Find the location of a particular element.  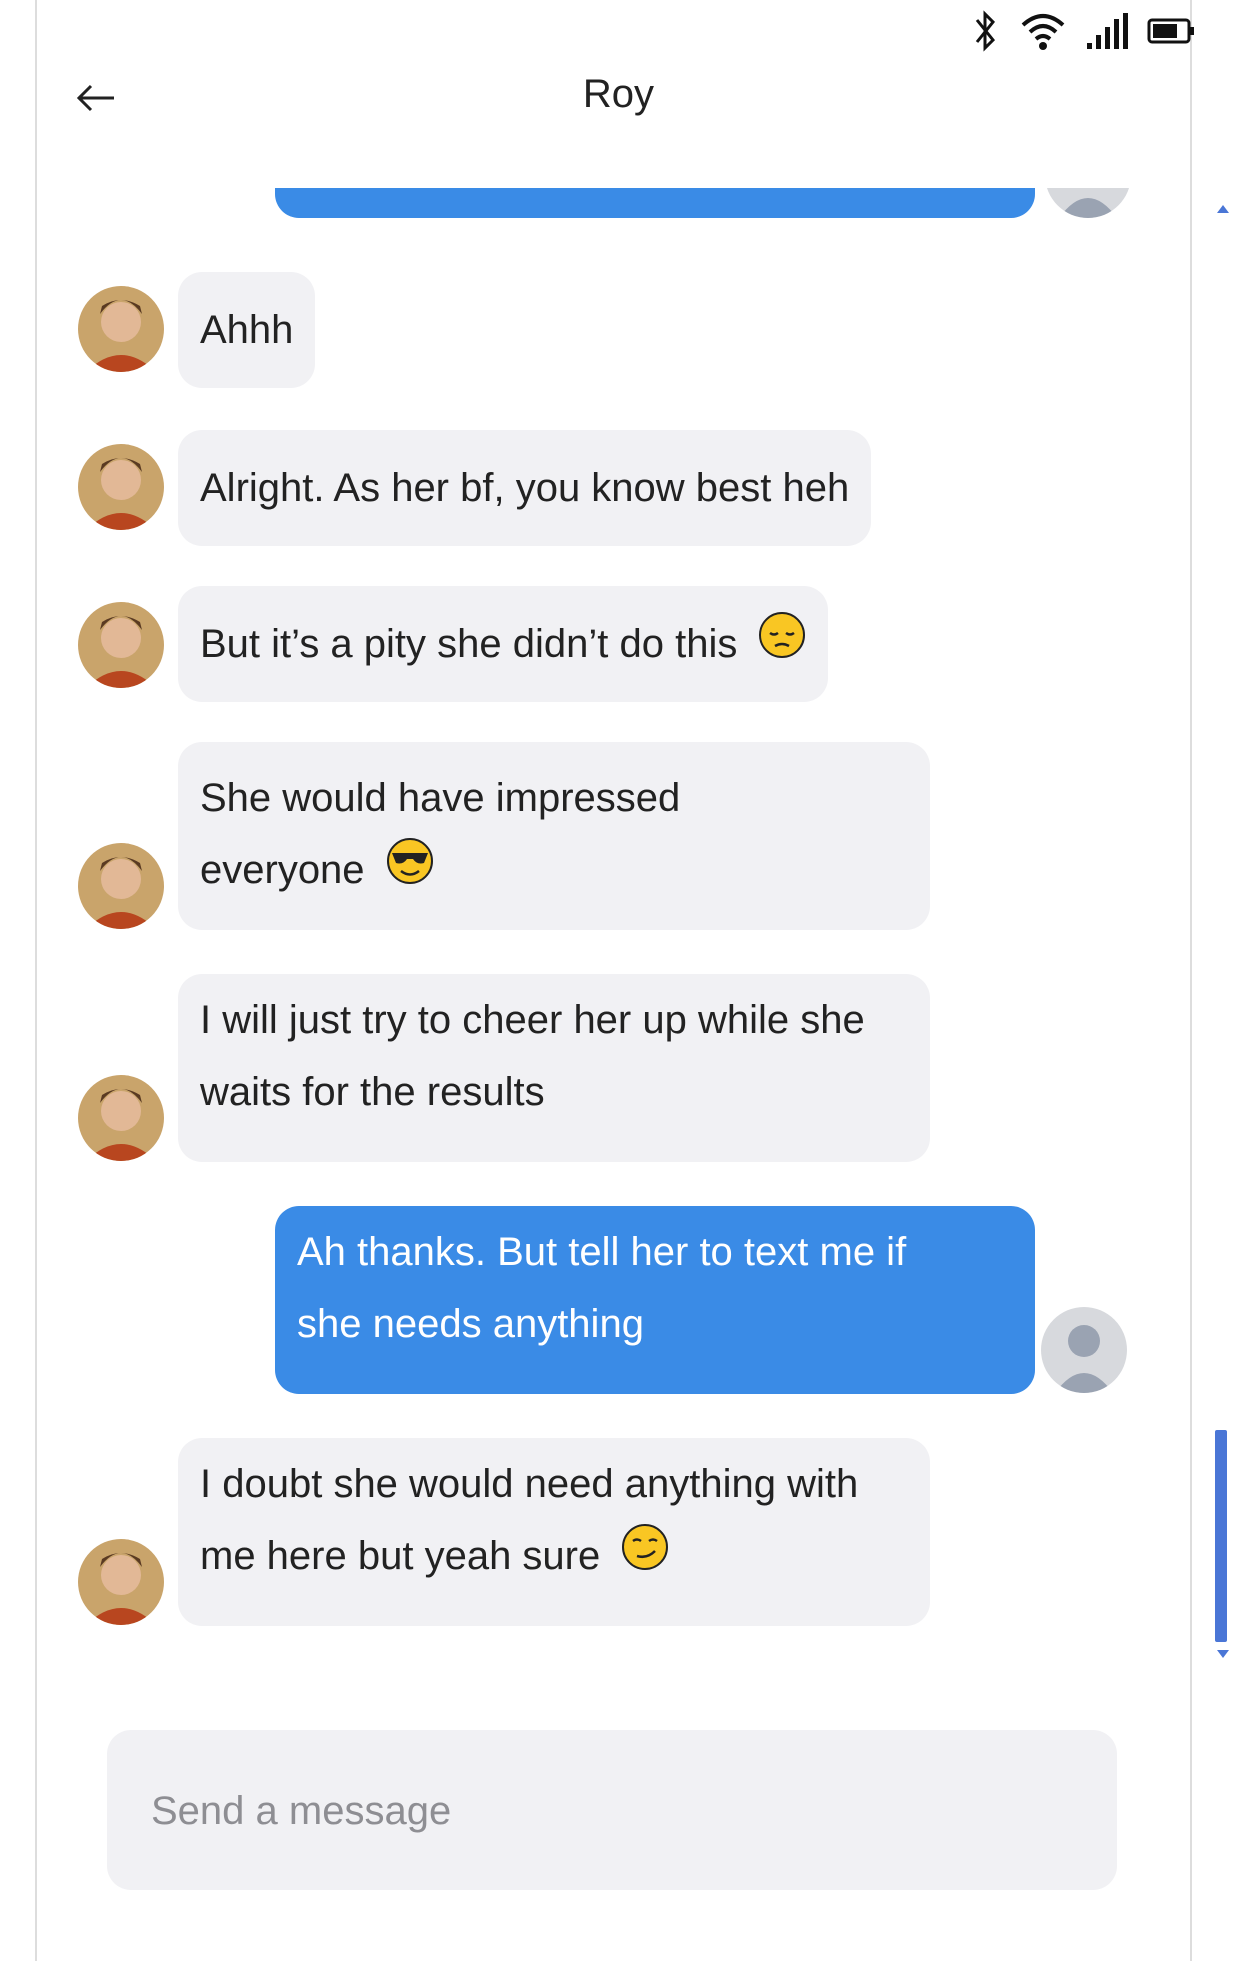

message-text: waits for the results is located at coordinates (372, 1092).